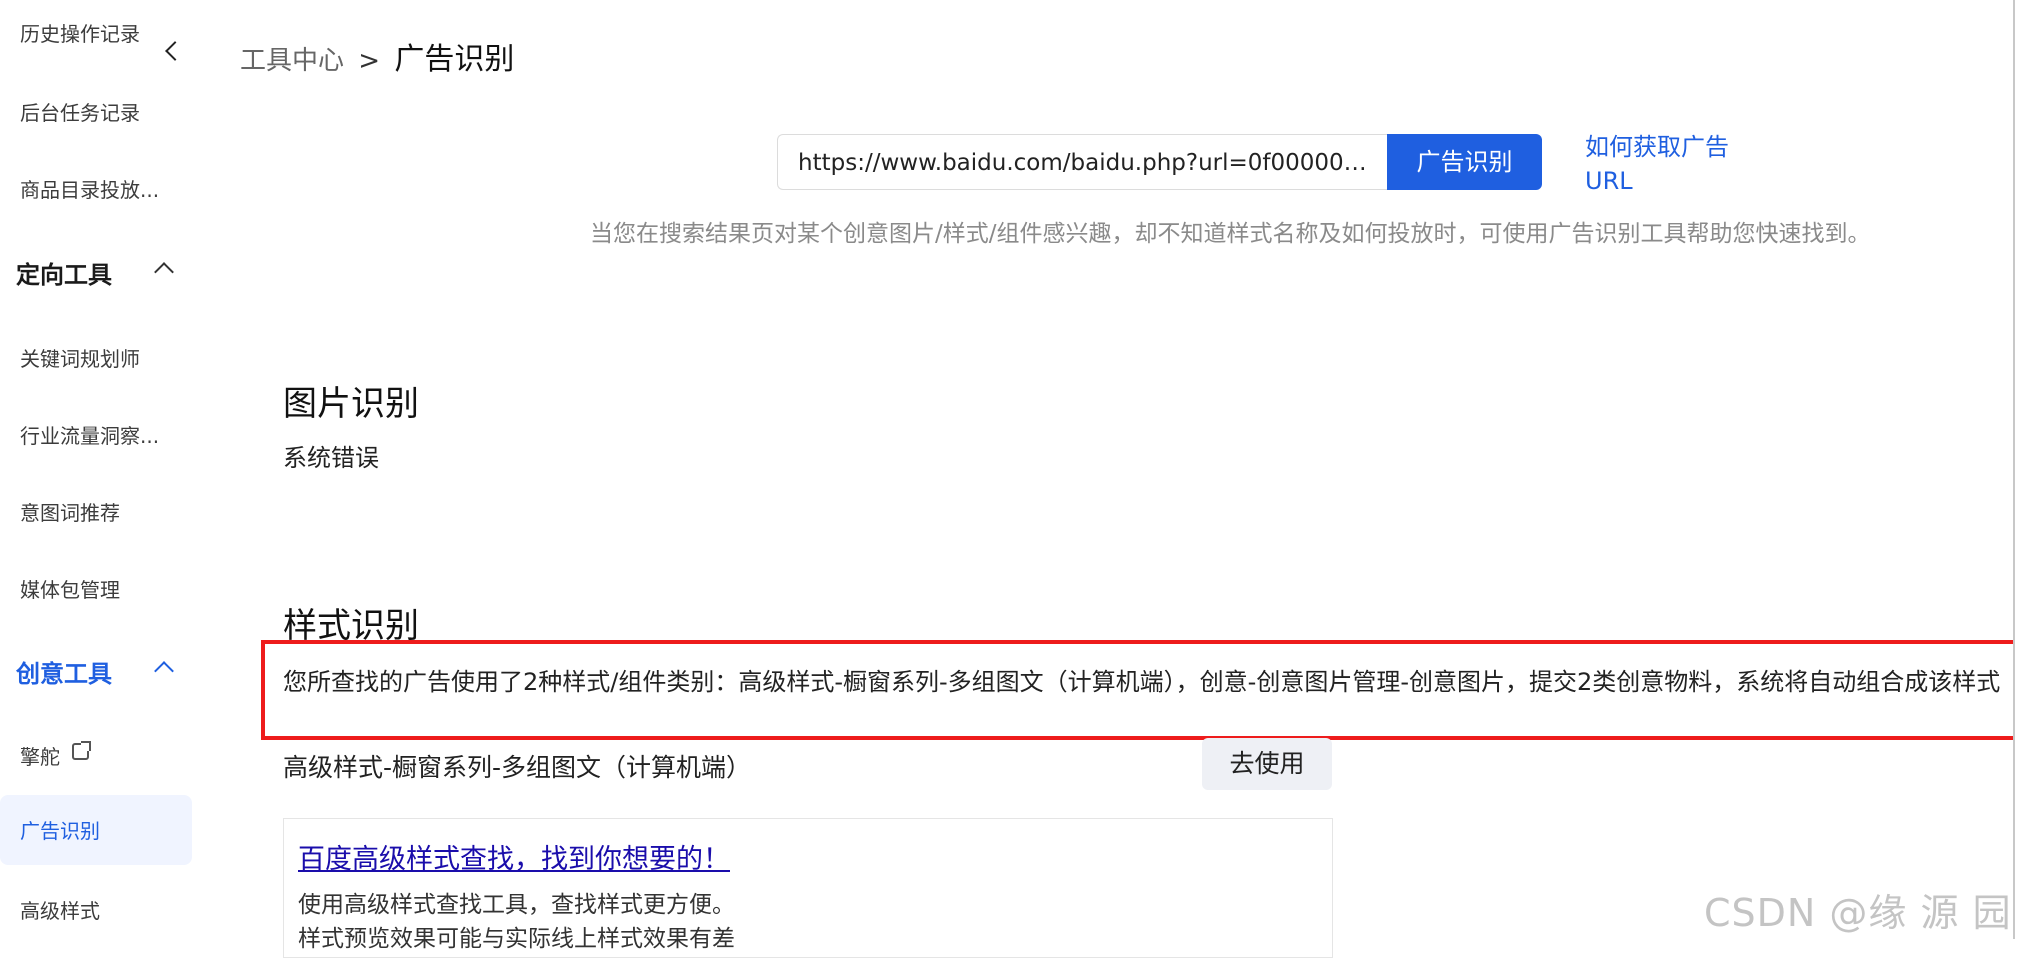 The image size is (2022, 958). Describe the element at coordinates (70, 588) in the screenshot. I see `sidebar-item-media-pack: 媒体包管理` at that location.